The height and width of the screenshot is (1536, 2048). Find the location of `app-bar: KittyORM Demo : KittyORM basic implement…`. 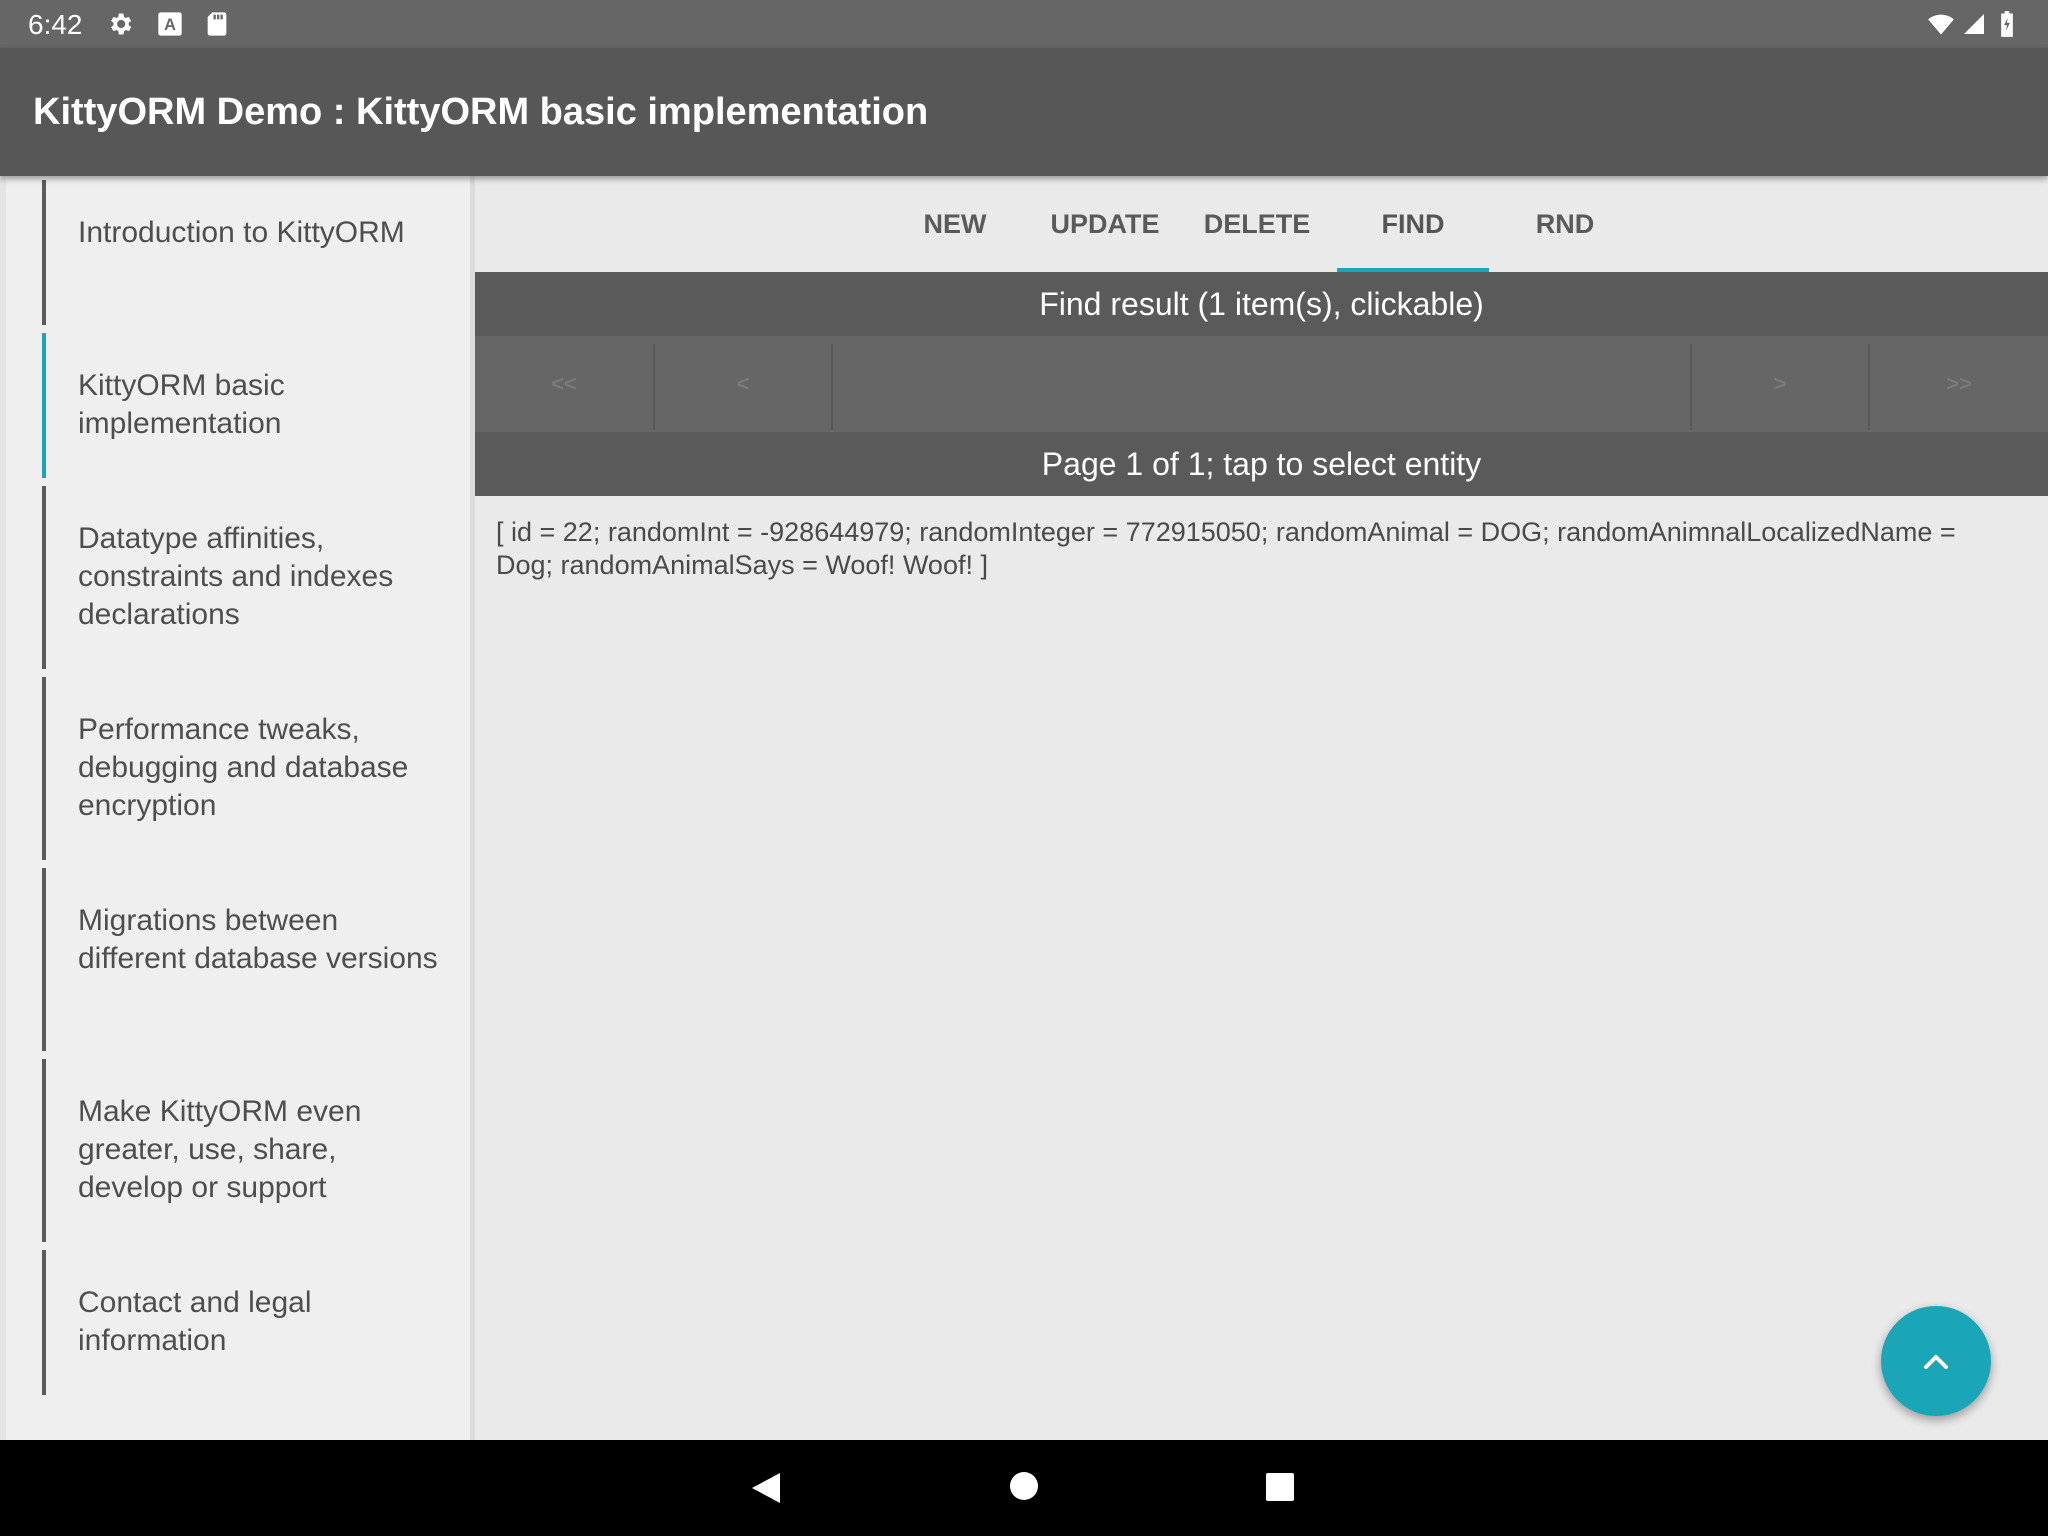

app-bar: KittyORM Demo : KittyORM basic implement… is located at coordinates (1024, 112).